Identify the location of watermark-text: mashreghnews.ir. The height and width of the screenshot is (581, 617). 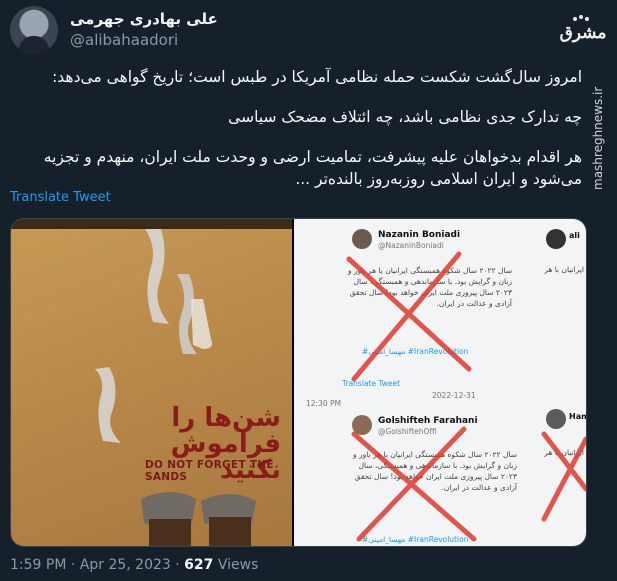
(598, 138).